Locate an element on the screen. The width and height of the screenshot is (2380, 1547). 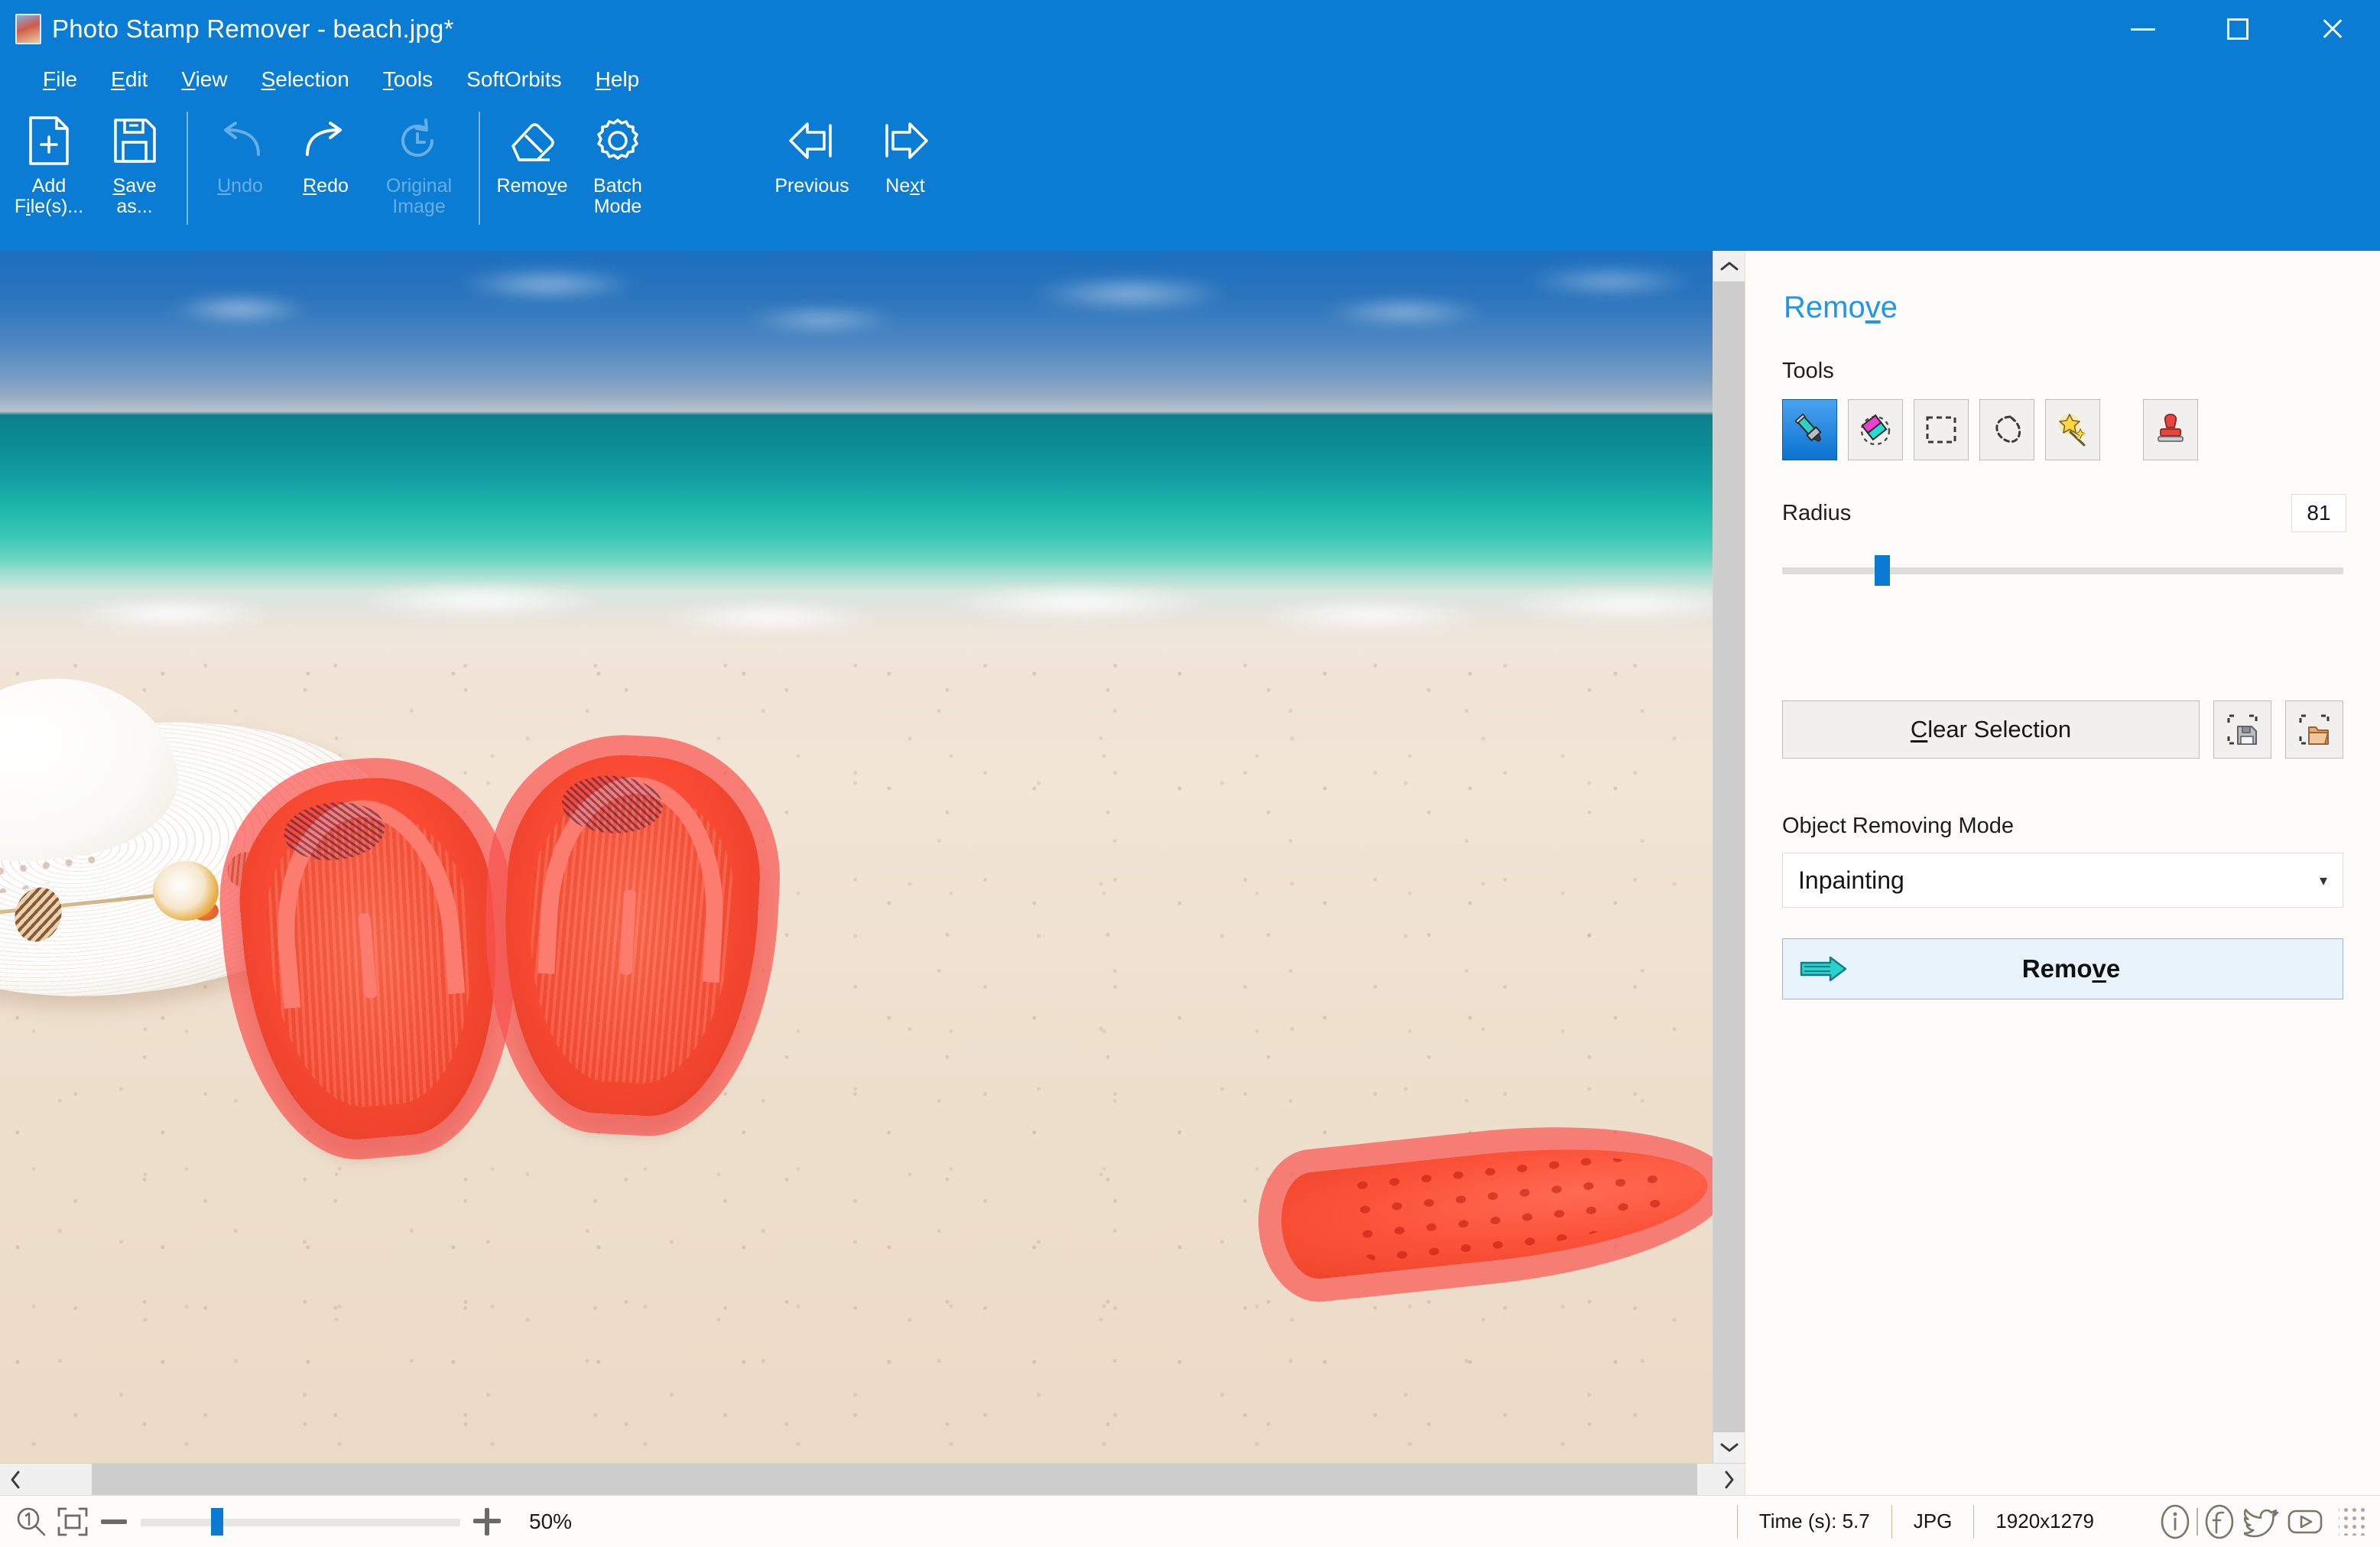
menu-item-softorbits: SoftOrbits is located at coordinates (514, 79).